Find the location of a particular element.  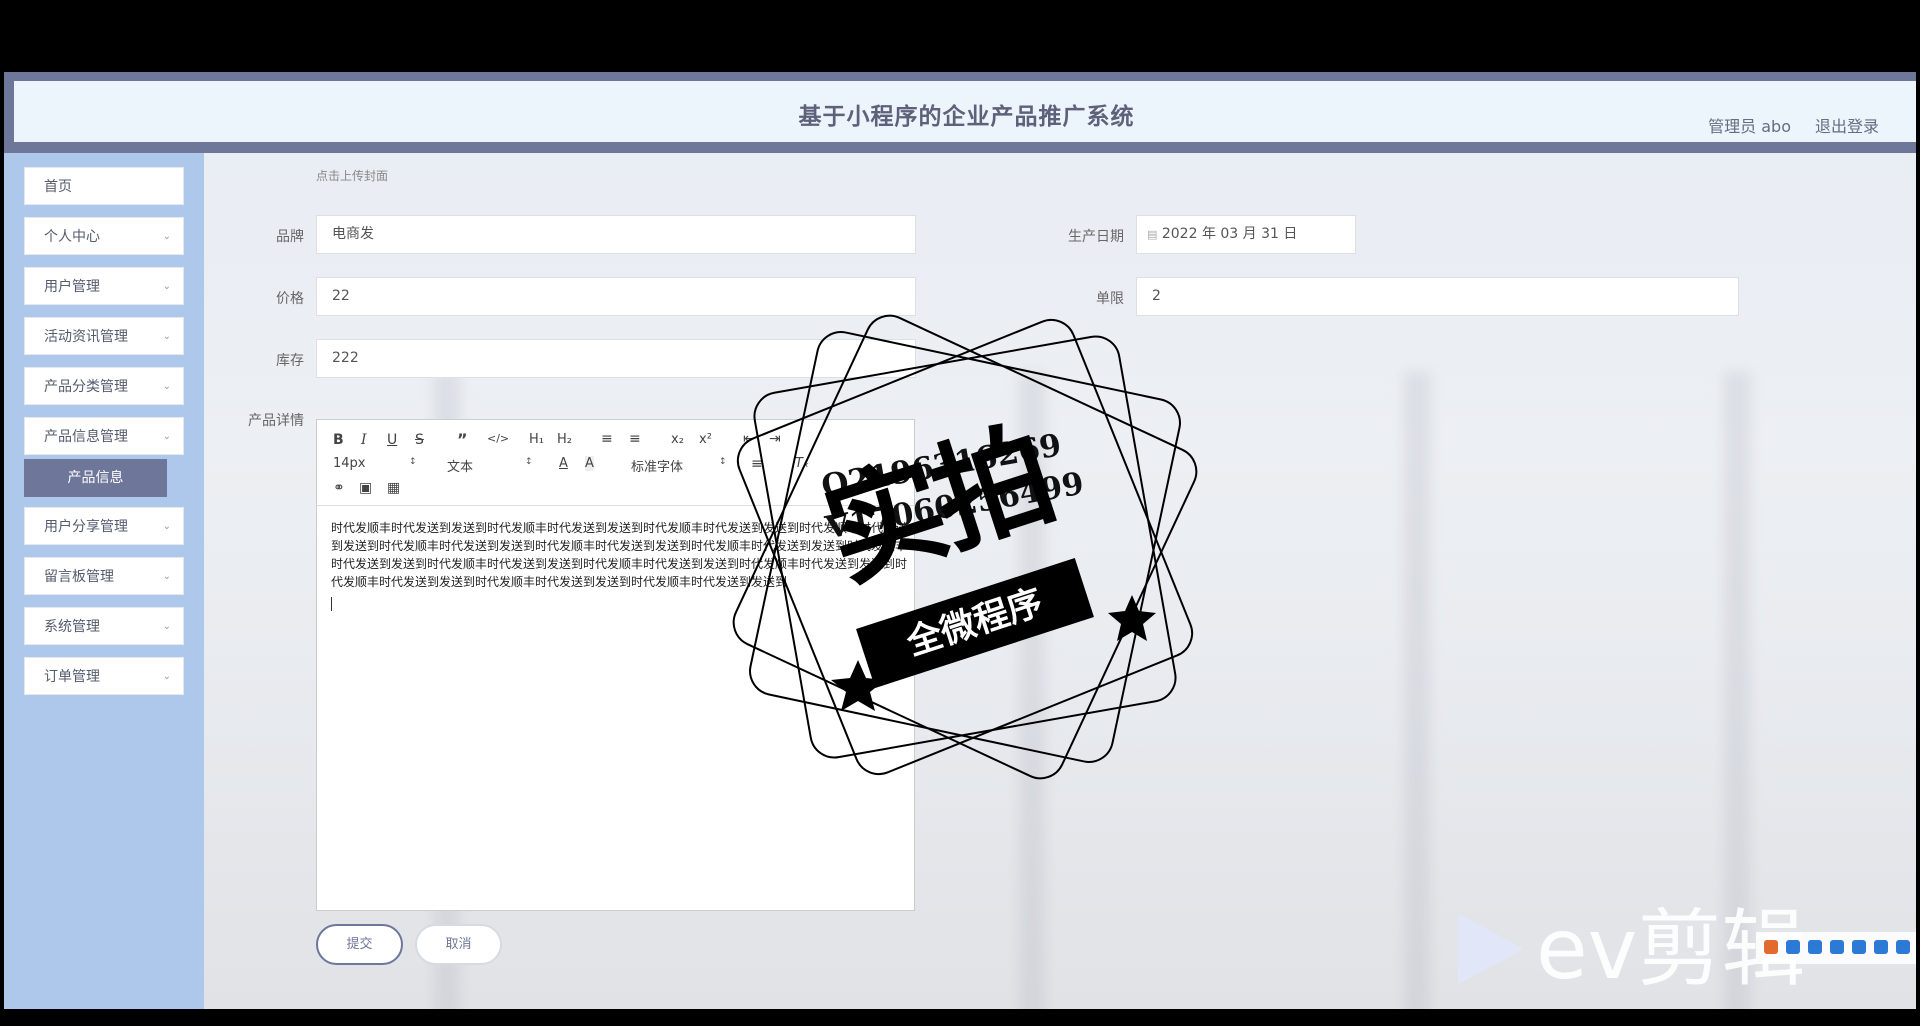

blockquote-icon: ” is located at coordinates (462, 439).